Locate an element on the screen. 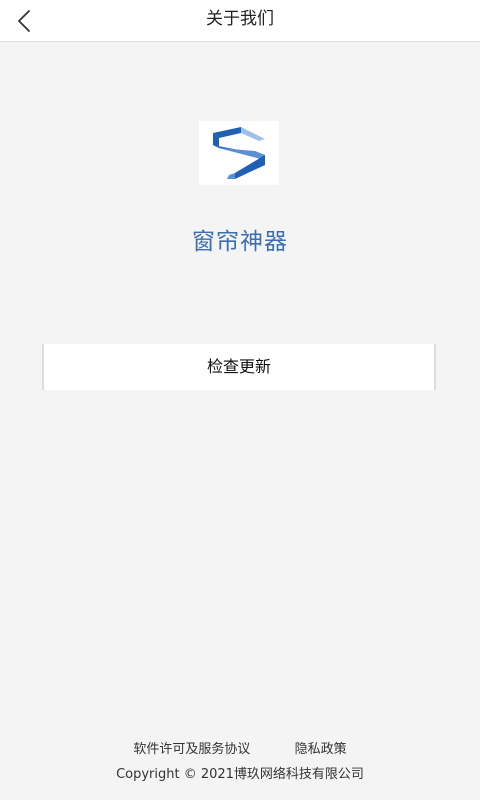  app-logo-s-icon is located at coordinates (239, 153).